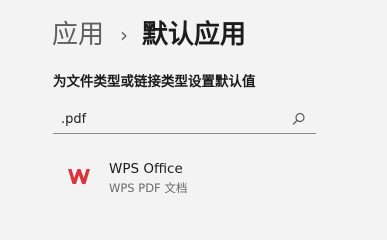 The image size is (387, 240). I want to click on page-title: 默认应用, so click(194, 35).